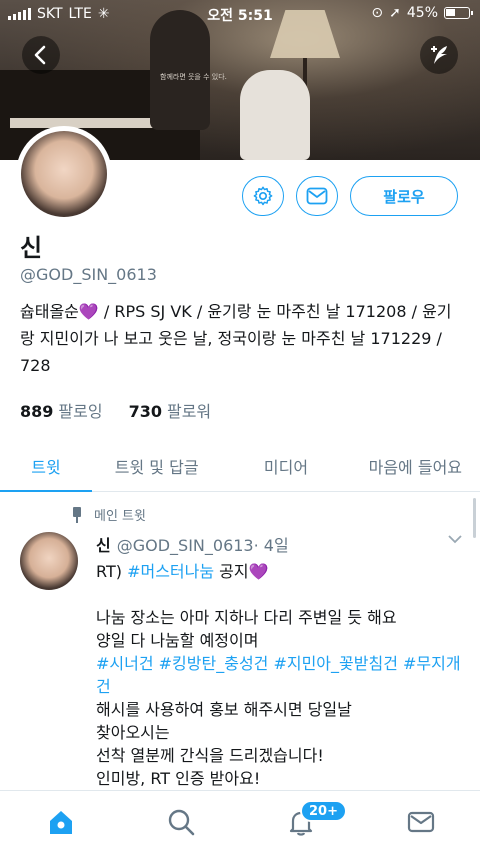 Image resolution: width=480 pixels, height=854 pixels. I want to click on tweet-line-6: 선착 열분께 간식을 드리겠습니다!, so click(210, 755).